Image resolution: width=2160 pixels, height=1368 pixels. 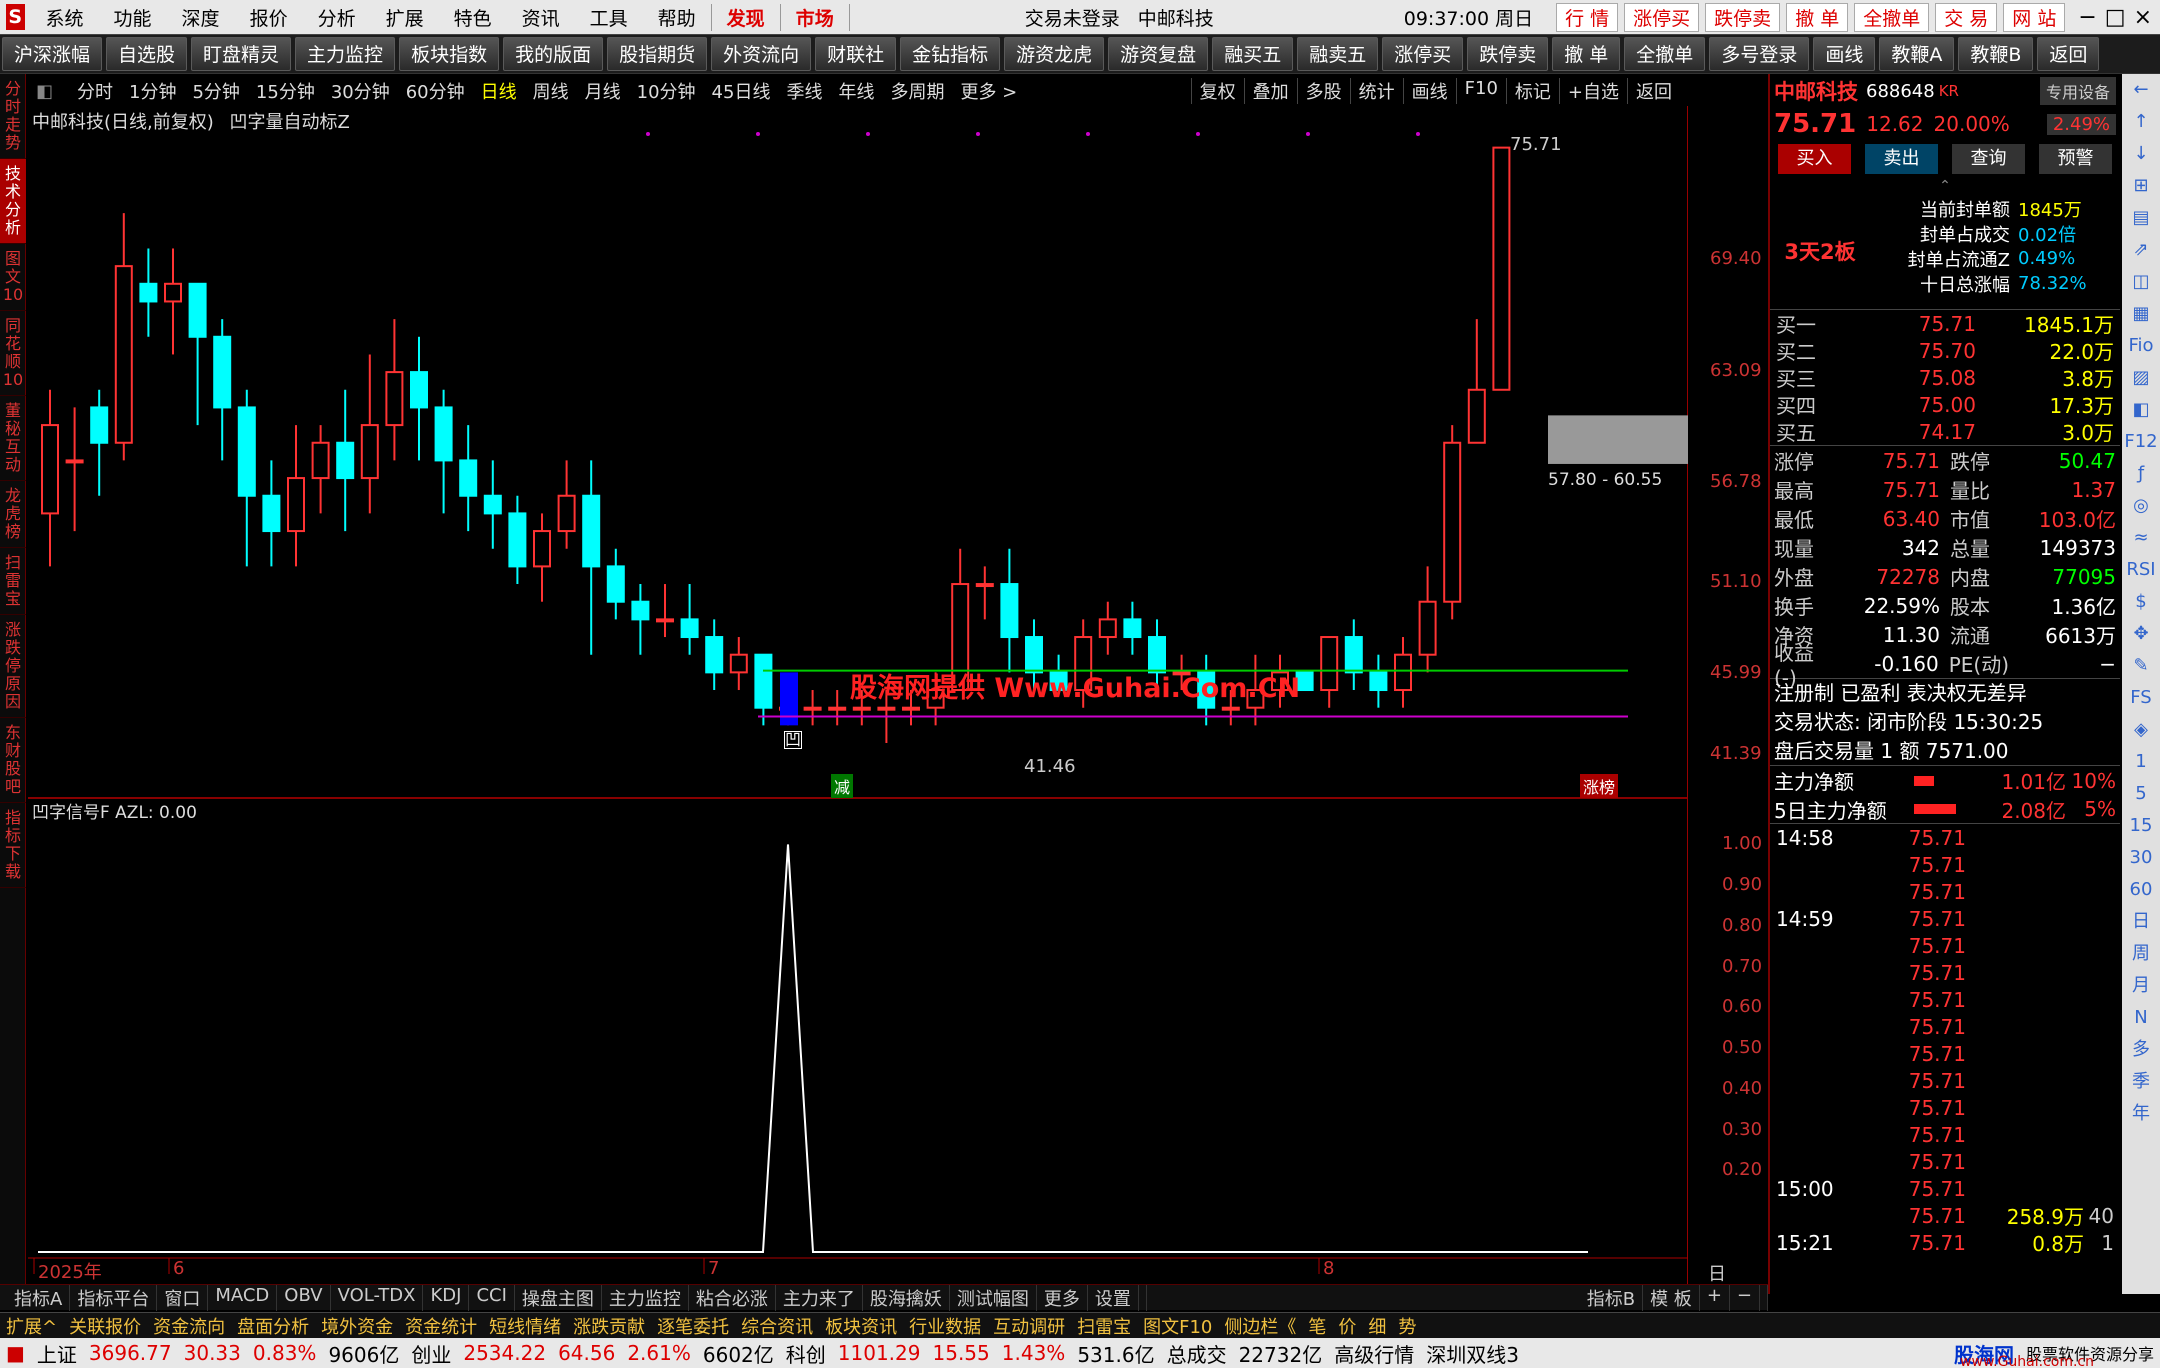 What do you see at coordinates (1317, 1326) in the screenshot?
I see `ext-tab: 笔` at bounding box center [1317, 1326].